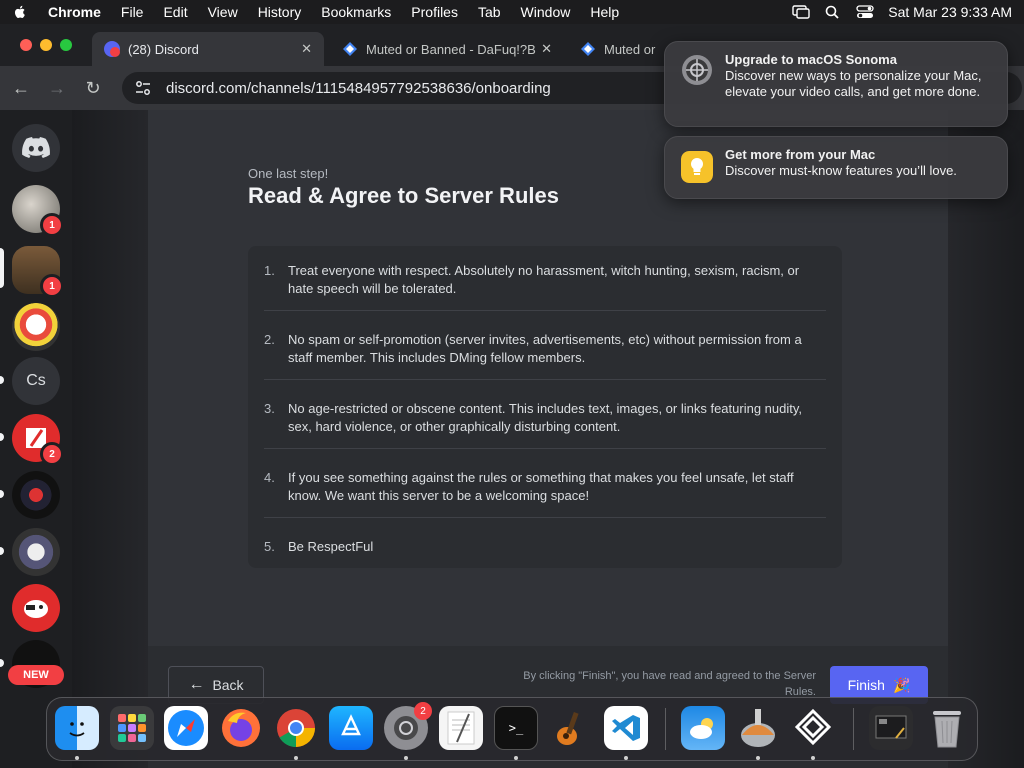 The width and height of the screenshot is (1024, 768). Describe the element at coordinates (132, 728) in the screenshot. I see `launchpad-icon` at that location.